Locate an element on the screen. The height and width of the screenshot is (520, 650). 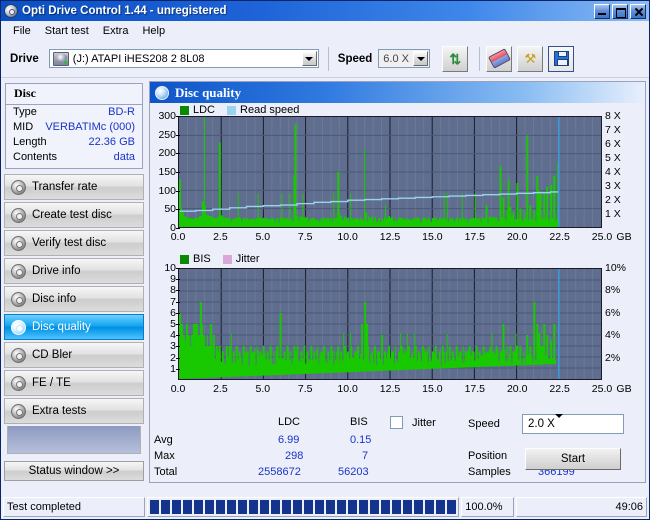
sidebar-item-drive-info: Drive info is located at coordinates (74, 271).